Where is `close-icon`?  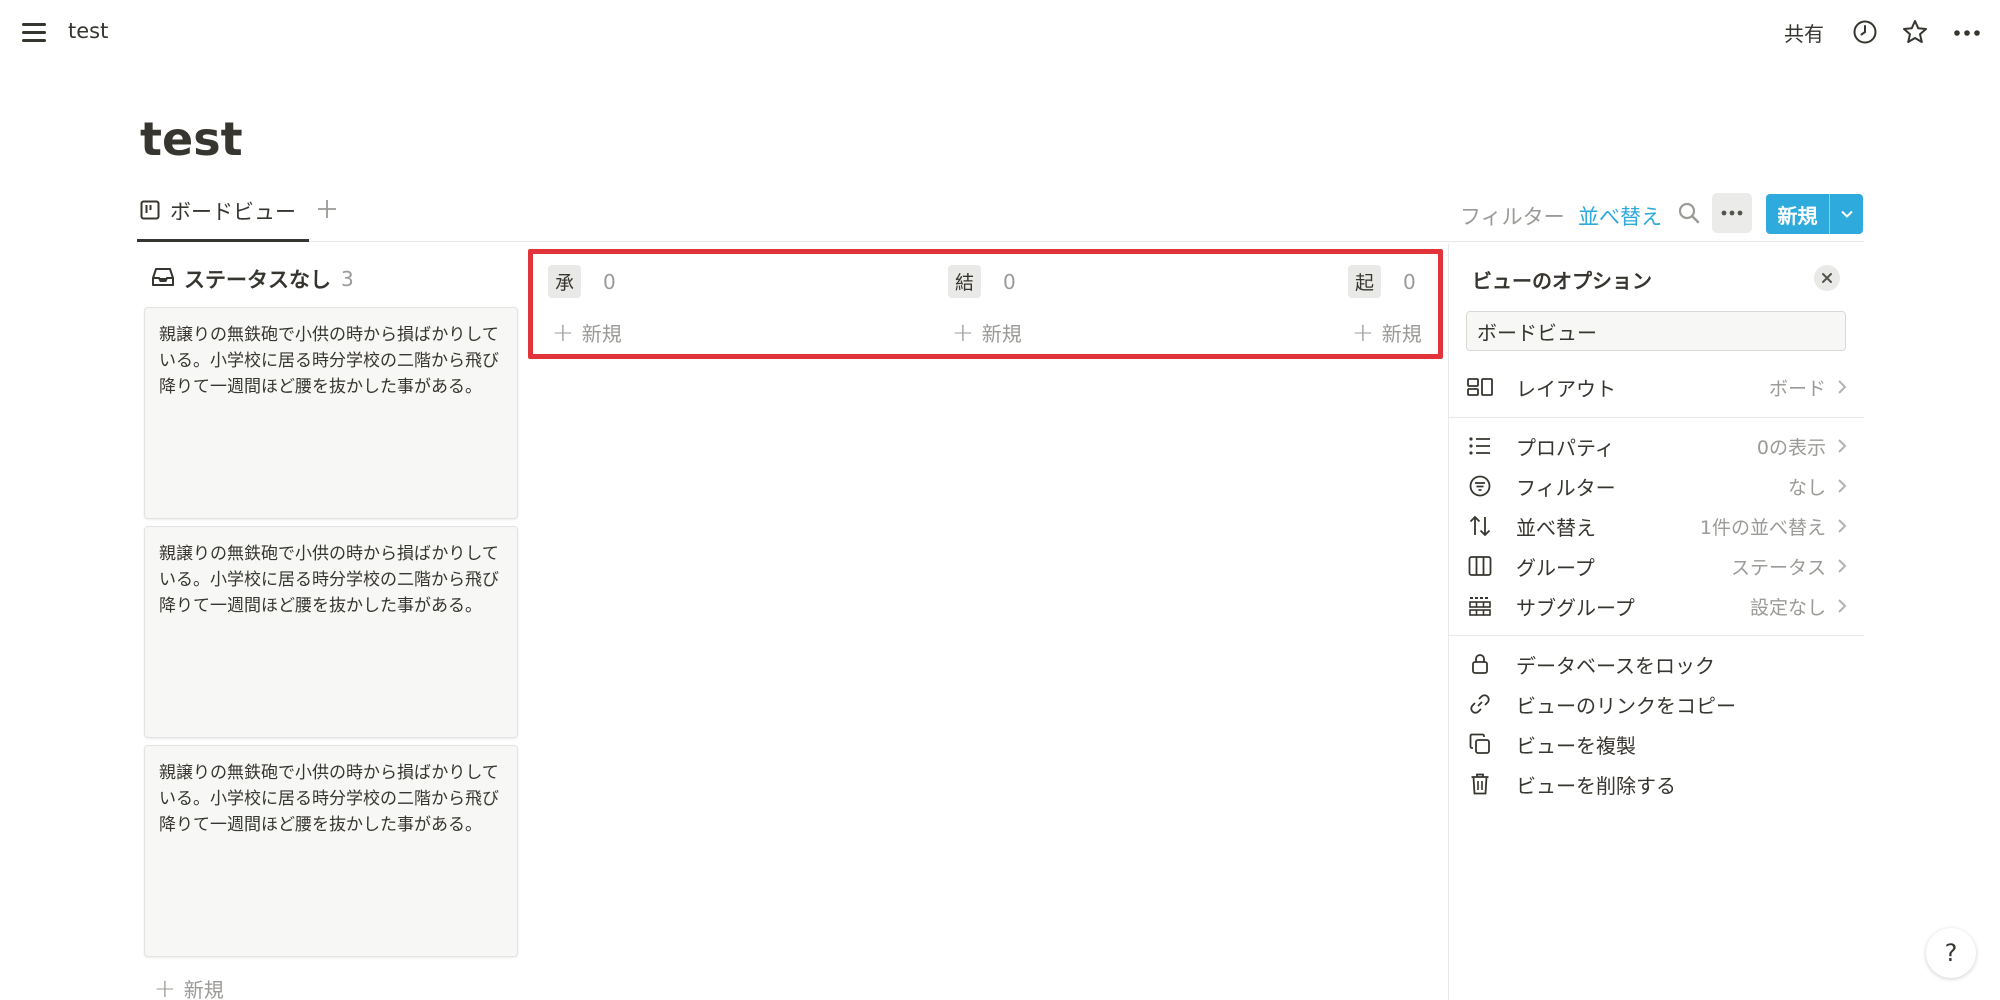
close-icon is located at coordinates (1827, 278).